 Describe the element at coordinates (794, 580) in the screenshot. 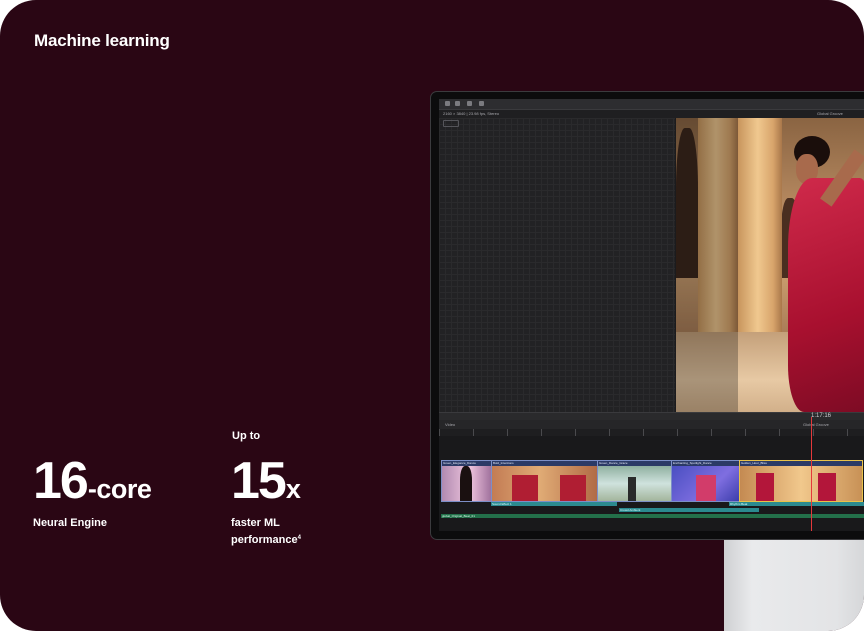

I see `monitor-stand` at that location.